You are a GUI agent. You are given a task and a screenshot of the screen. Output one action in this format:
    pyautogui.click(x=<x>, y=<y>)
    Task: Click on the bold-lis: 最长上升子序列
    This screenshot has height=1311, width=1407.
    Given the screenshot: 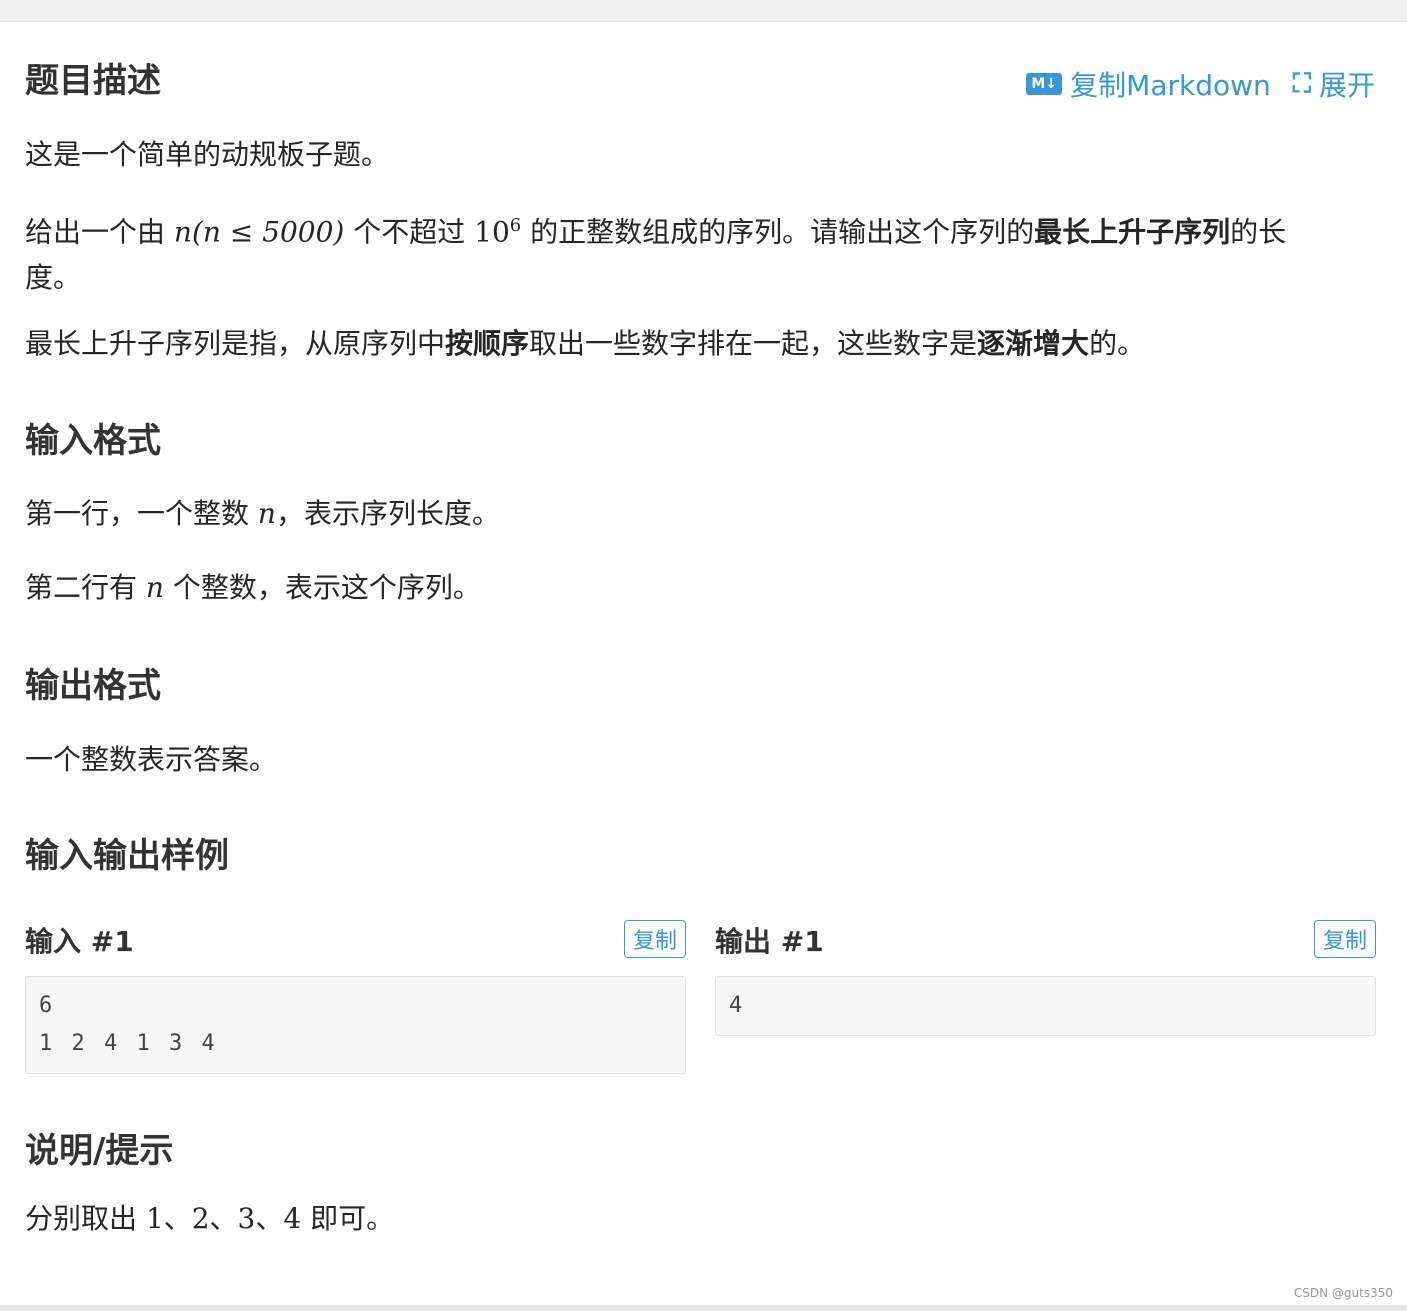 What is the action you would take?
    pyautogui.click(x=1132, y=232)
    